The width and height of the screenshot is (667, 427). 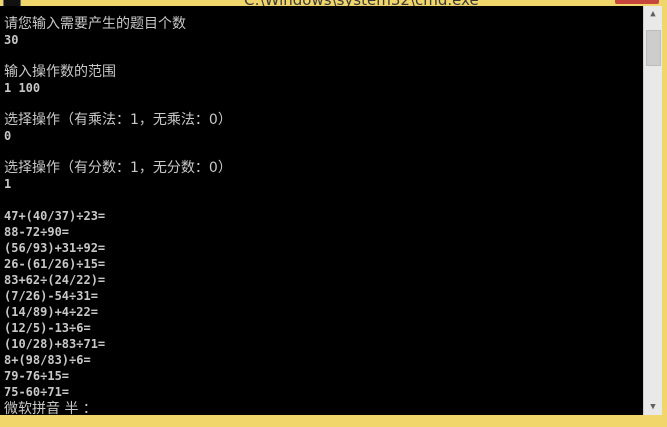 What do you see at coordinates (118, 168) in the screenshot?
I see `console-line: 选择操作（有分数：1，无分数：0）` at bounding box center [118, 168].